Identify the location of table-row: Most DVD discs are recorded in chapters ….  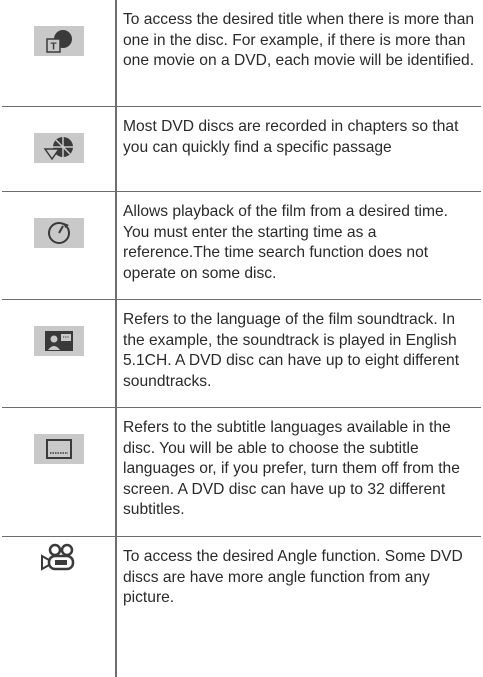
(241, 149).